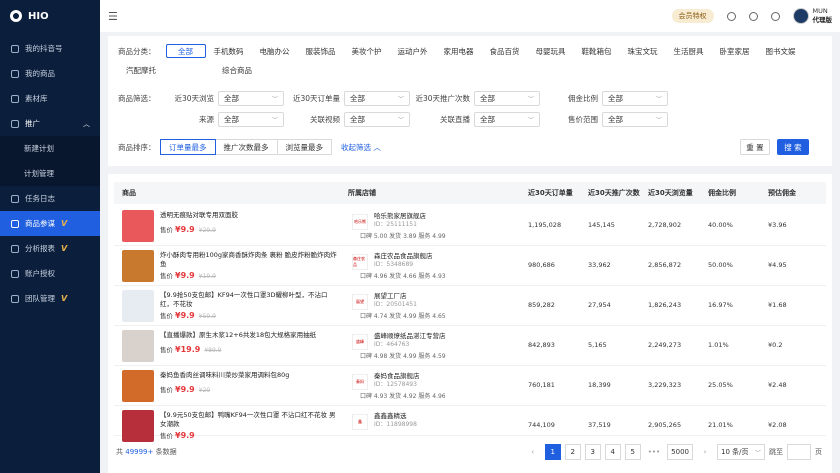 Image resolution: width=840 pixels, height=473 pixels. Describe the element at coordinates (799, 452) in the screenshot. I see `jump-page-input` at that location.